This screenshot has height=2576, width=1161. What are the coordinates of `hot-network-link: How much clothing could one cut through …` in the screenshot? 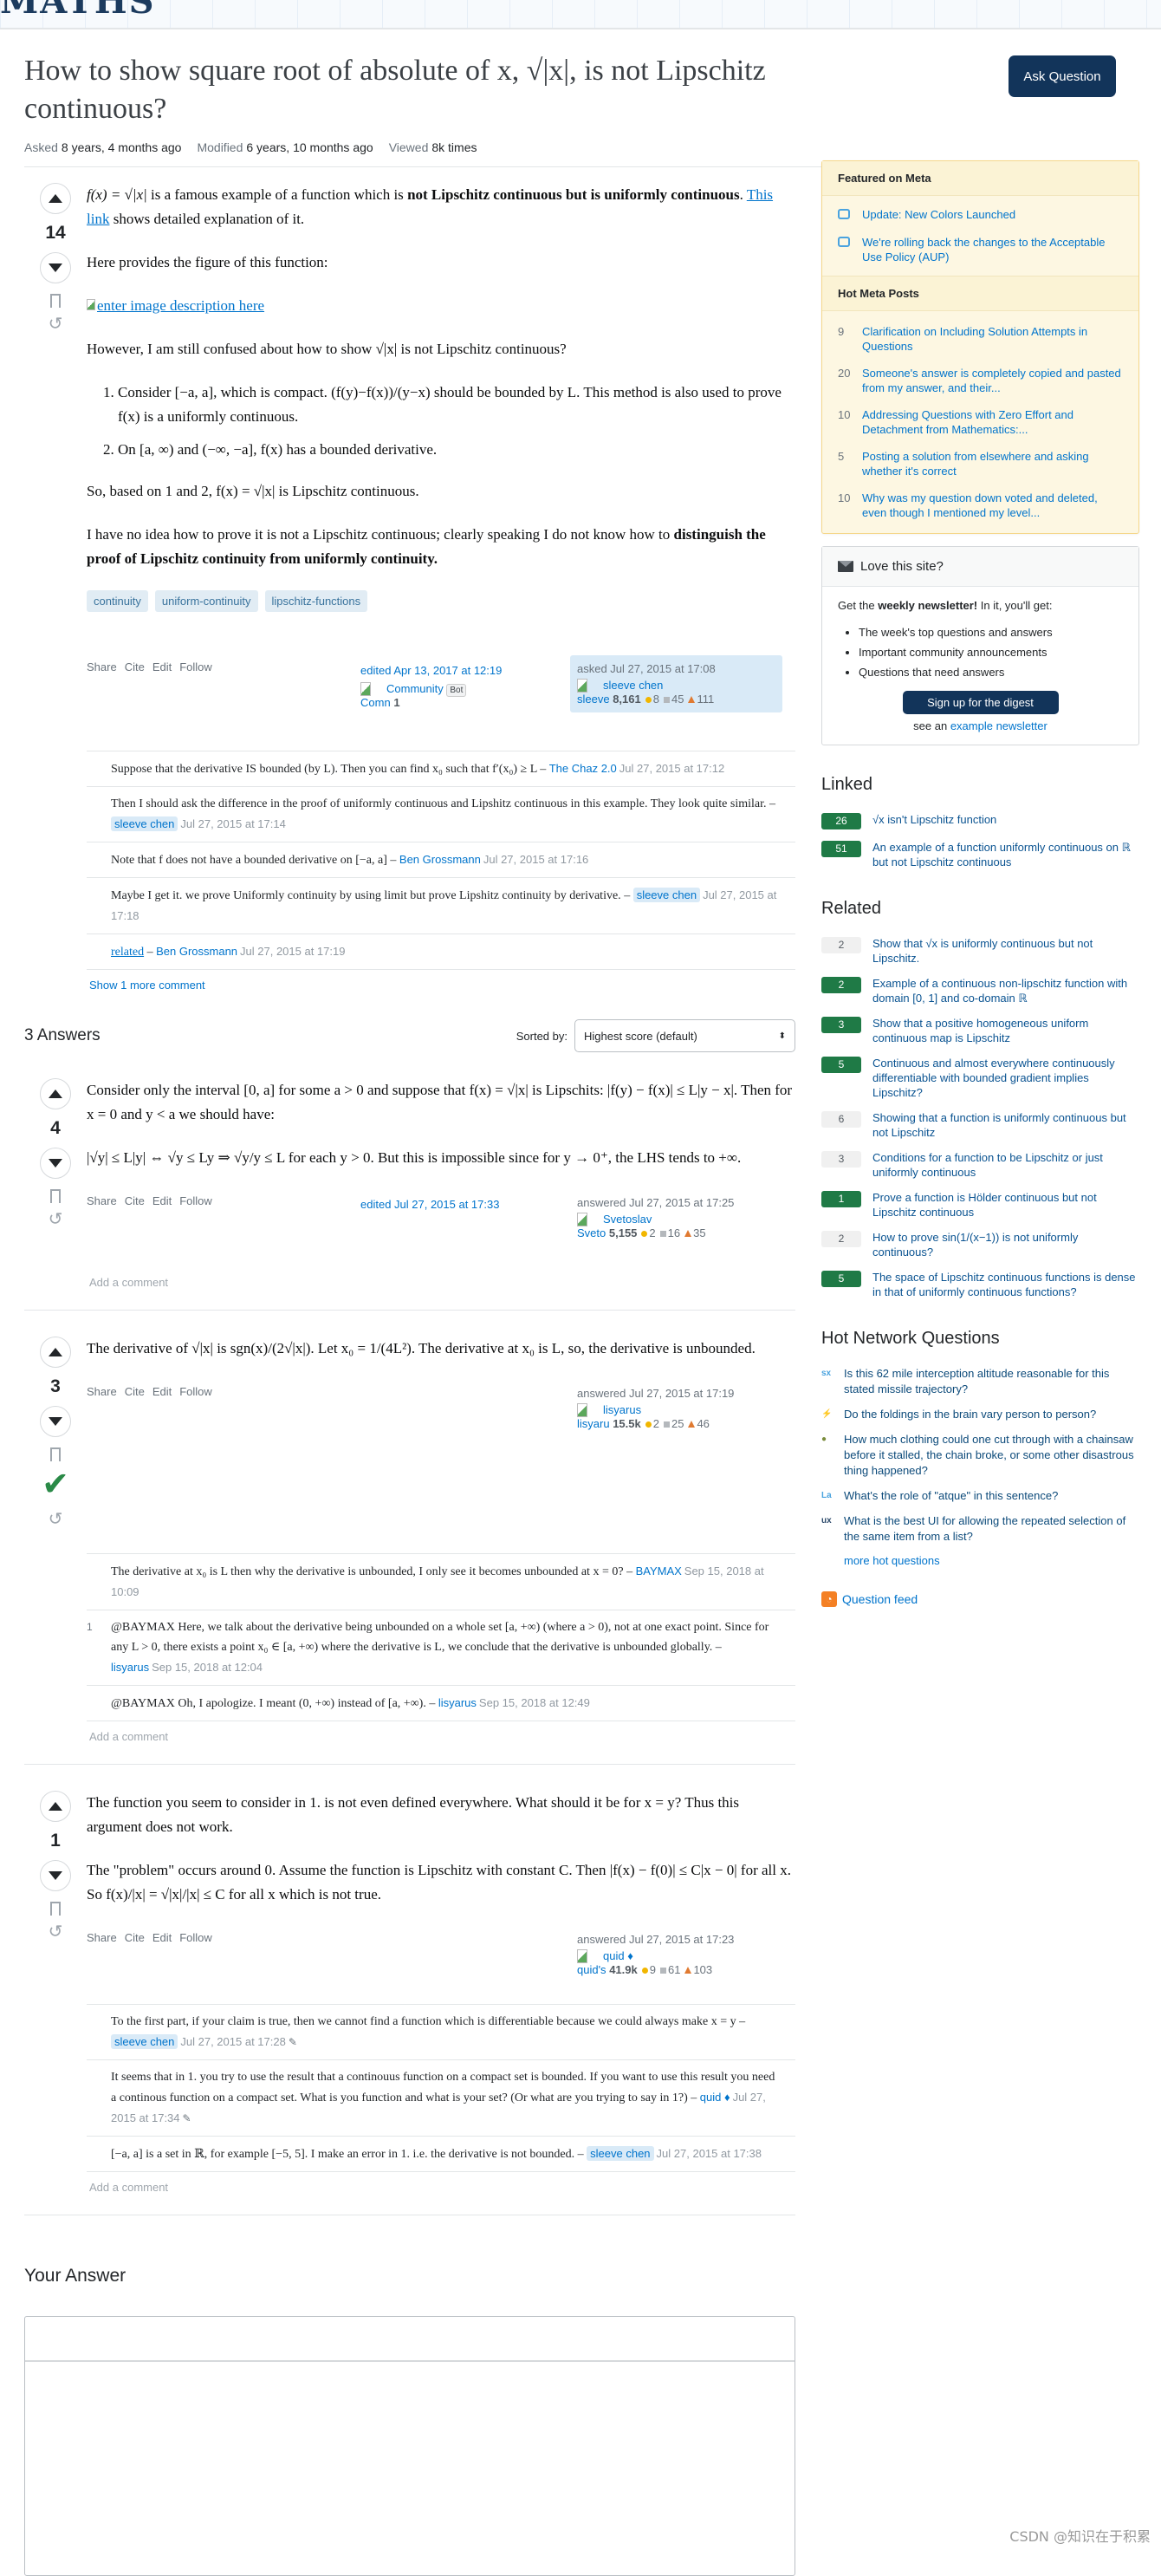 It's located at (992, 1455).